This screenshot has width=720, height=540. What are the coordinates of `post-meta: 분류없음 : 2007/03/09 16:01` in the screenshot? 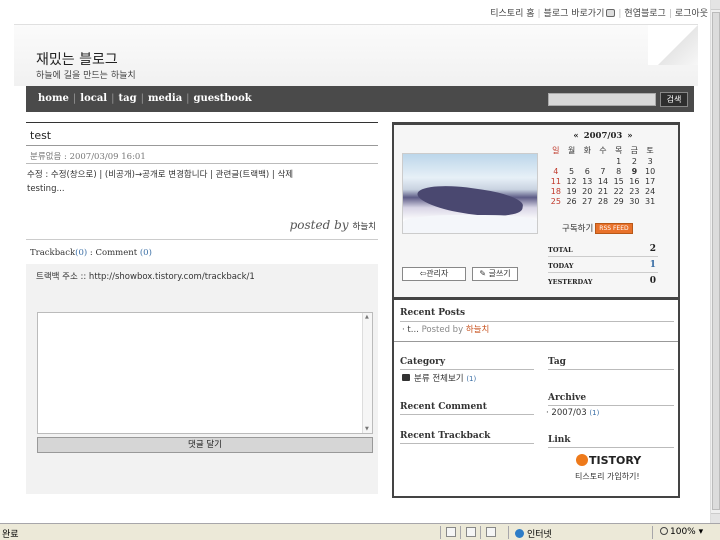 It's located at (88, 157).